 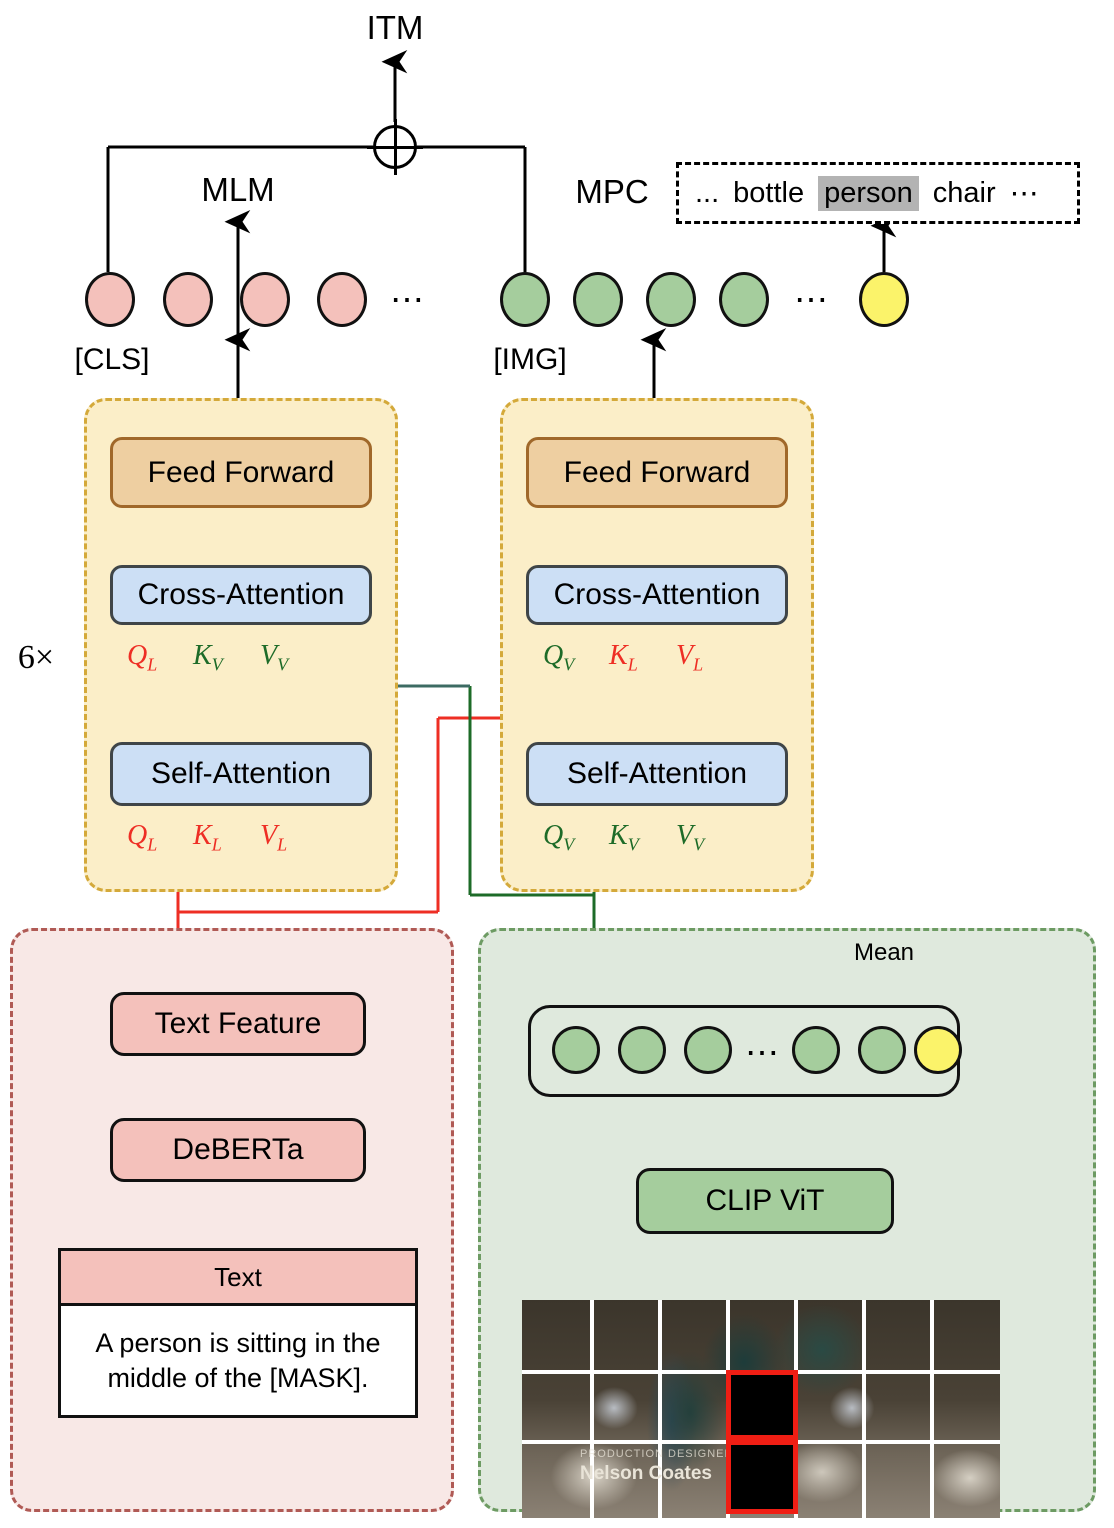 I want to click on vision-mean-token, so click(x=938, y=1050).